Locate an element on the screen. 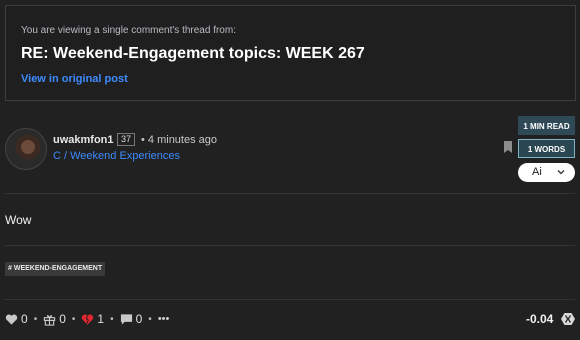 The image size is (580, 340). gift-icon is located at coordinates (49, 319).